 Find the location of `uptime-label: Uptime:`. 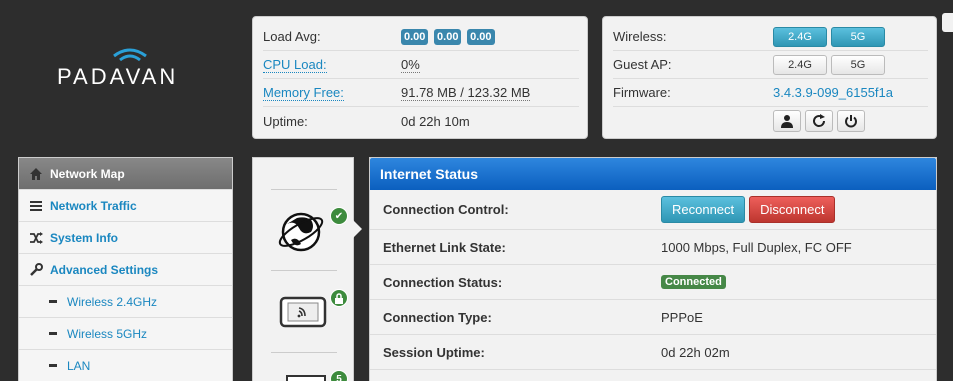

uptime-label: Uptime: is located at coordinates (285, 121).